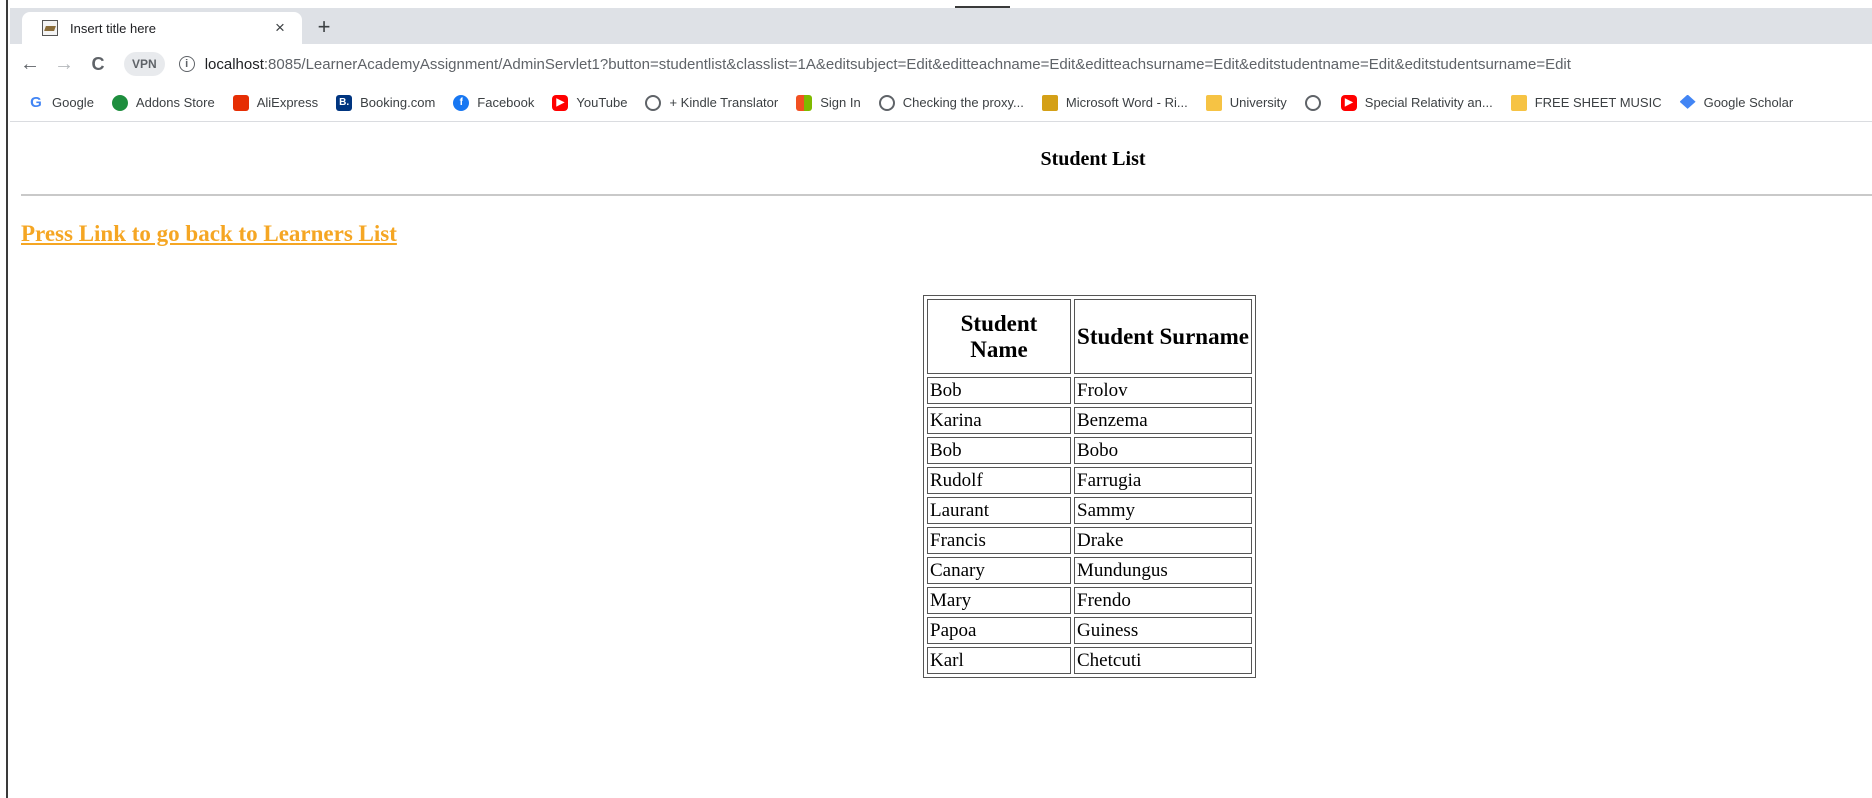 This screenshot has width=1872, height=798. I want to click on bookmark-item: G Google, so click(61, 102).